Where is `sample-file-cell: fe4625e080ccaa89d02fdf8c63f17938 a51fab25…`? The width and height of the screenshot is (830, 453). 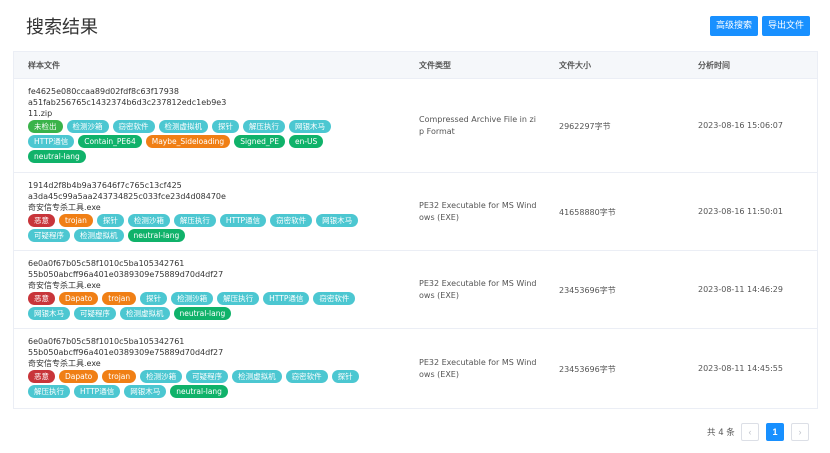
sample-file-cell: fe4625e080ccaa89d02fdf8c63f17938 a51fab25… is located at coordinates (198, 124).